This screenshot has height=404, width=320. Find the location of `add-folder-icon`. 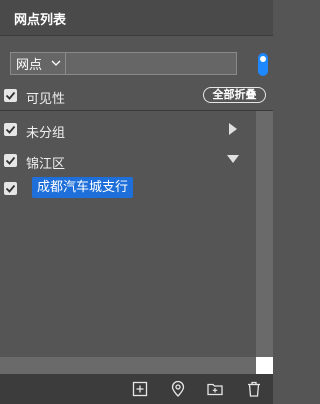

add-folder-icon is located at coordinates (215, 389).